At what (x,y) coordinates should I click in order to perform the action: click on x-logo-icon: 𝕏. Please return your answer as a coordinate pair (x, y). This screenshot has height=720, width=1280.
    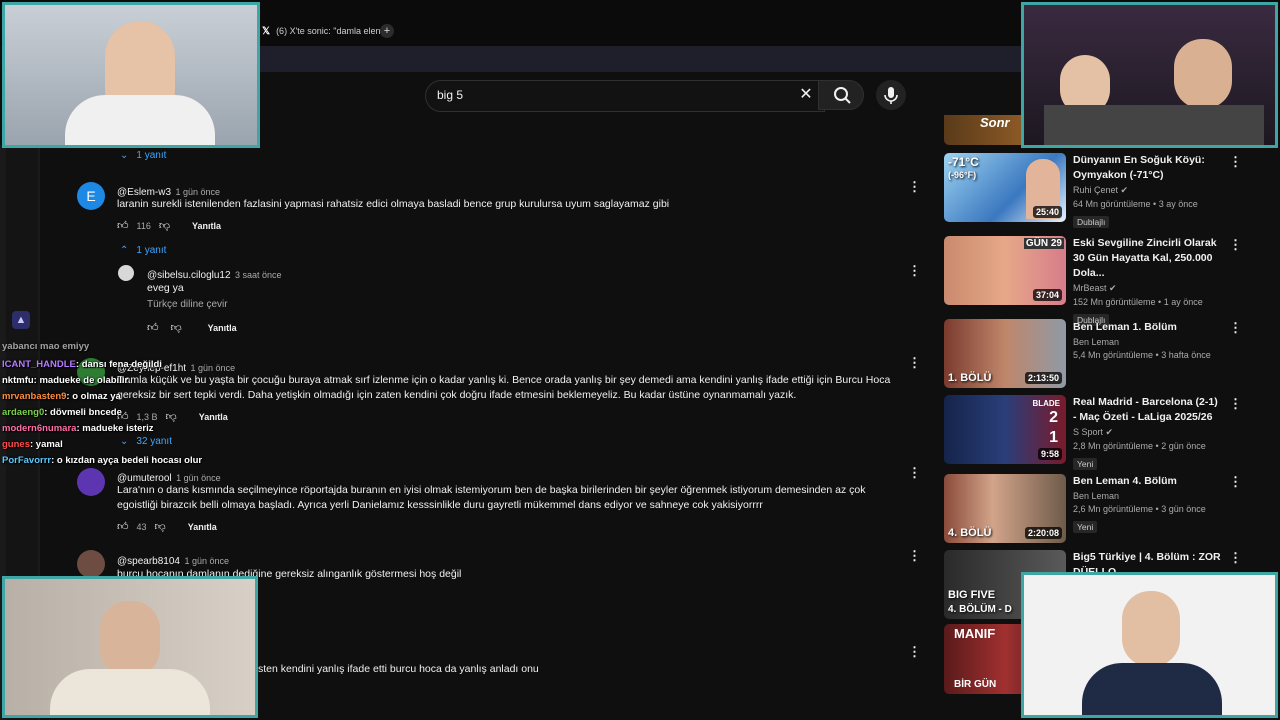
    Looking at the image, I should click on (266, 31).